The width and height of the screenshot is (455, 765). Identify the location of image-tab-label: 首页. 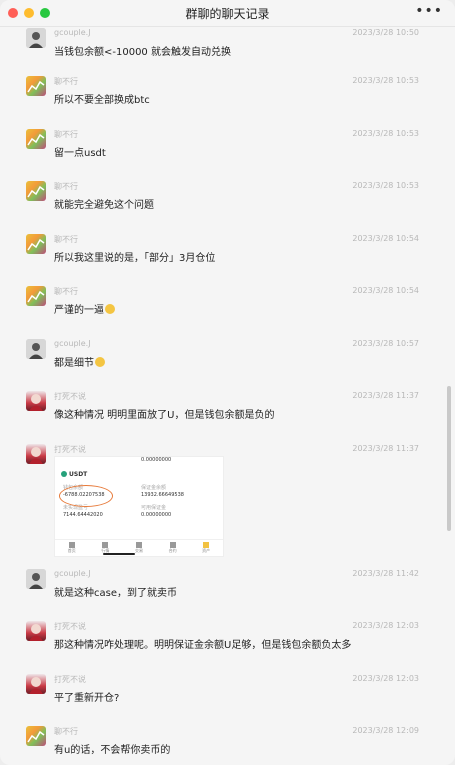
(71, 550).